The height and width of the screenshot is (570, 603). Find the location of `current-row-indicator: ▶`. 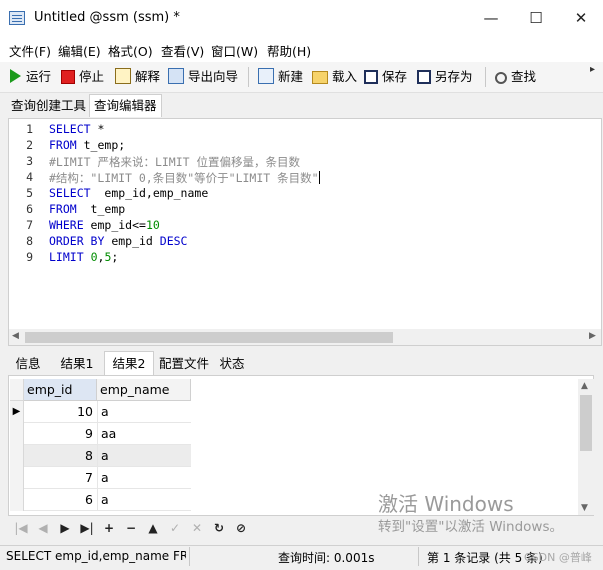

current-row-indicator: ▶ is located at coordinates (17, 412).